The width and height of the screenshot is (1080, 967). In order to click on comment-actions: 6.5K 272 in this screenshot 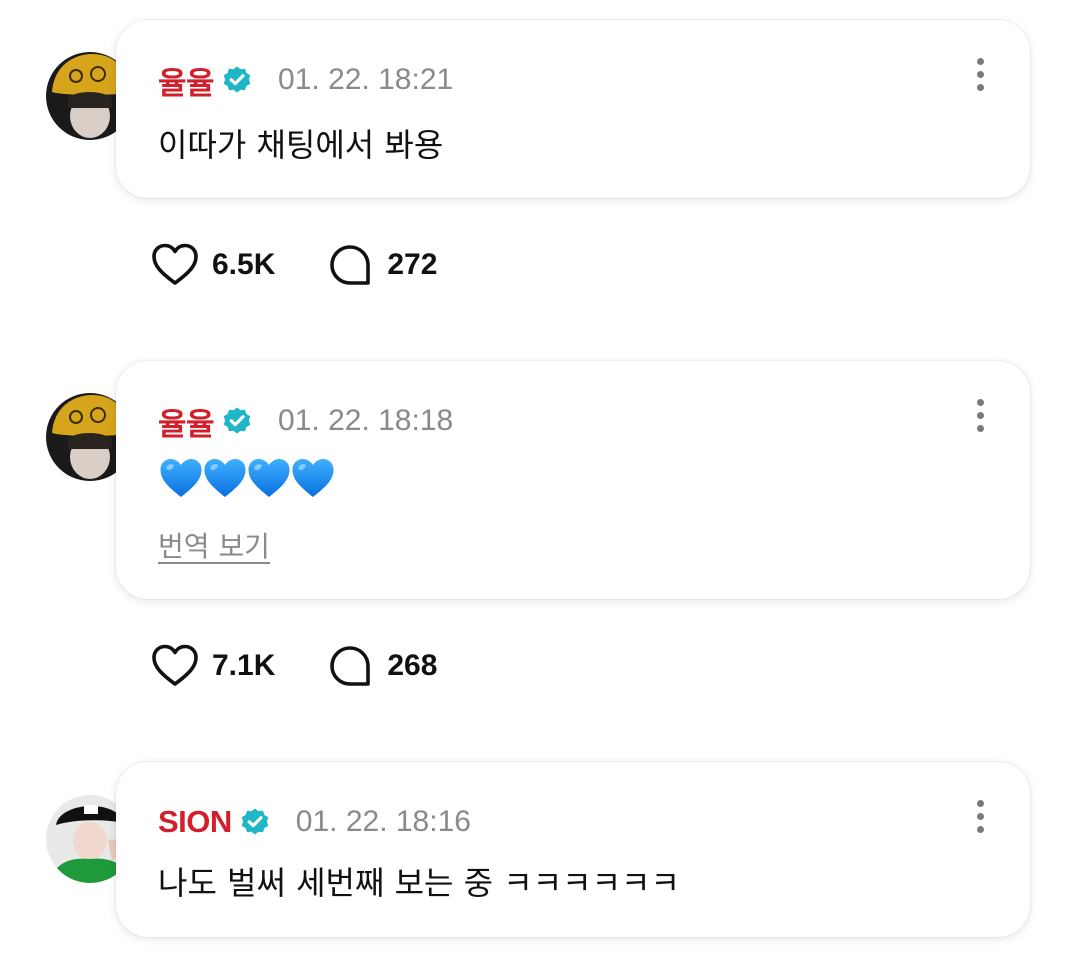, I will do `click(293, 265)`.